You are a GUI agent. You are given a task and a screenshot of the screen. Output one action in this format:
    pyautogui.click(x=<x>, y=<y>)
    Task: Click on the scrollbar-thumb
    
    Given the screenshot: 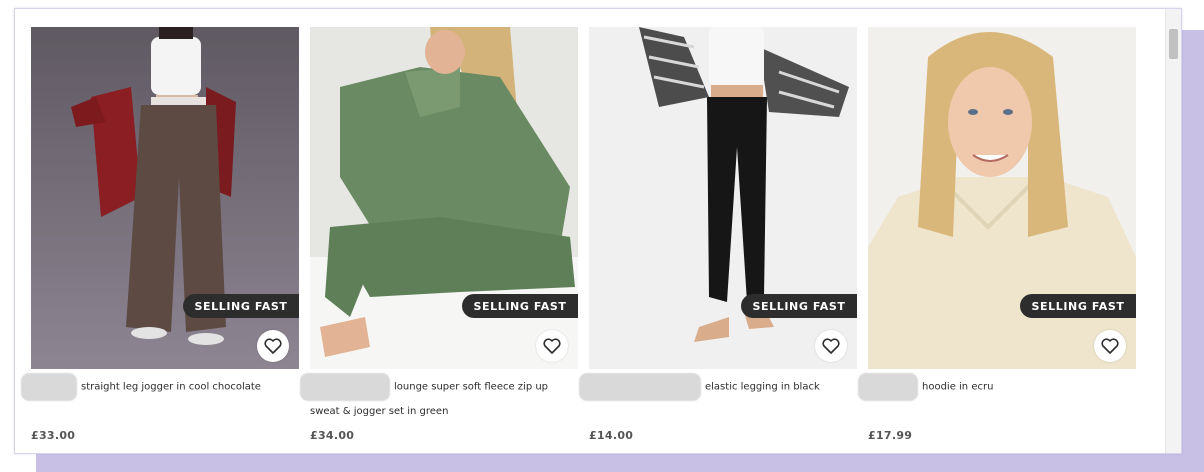 What is the action you would take?
    pyautogui.click(x=1173, y=44)
    